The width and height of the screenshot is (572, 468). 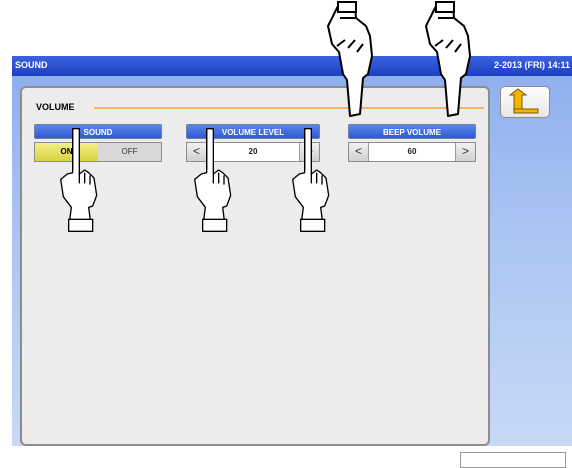 I want to click on return-arrow-icon, so click(x=523, y=101).